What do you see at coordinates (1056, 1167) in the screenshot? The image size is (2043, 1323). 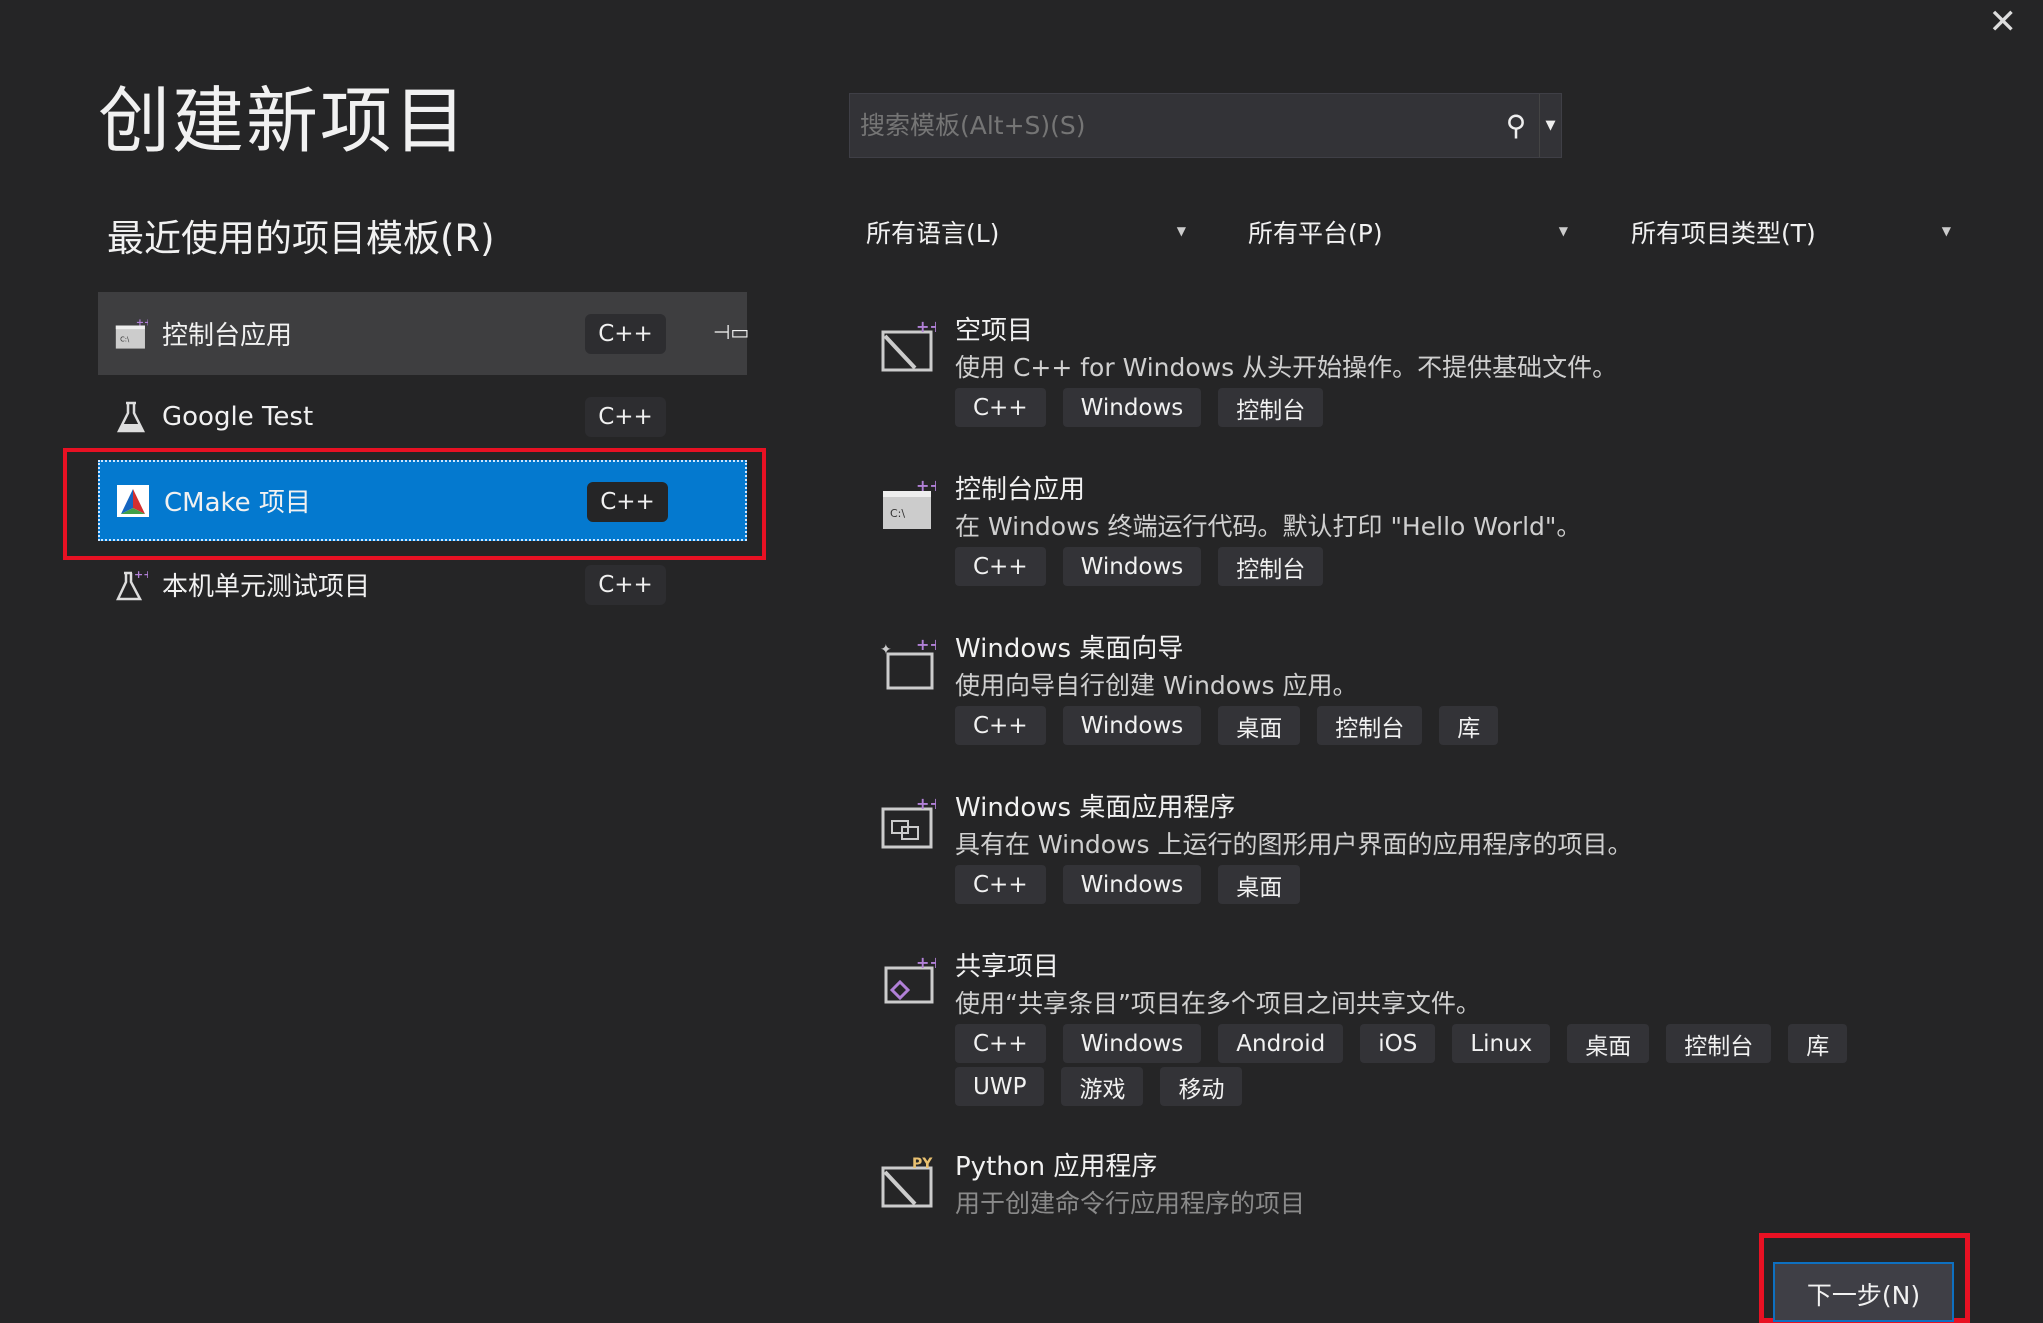 I see `template-name: Python 应用程序` at bounding box center [1056, 1167].